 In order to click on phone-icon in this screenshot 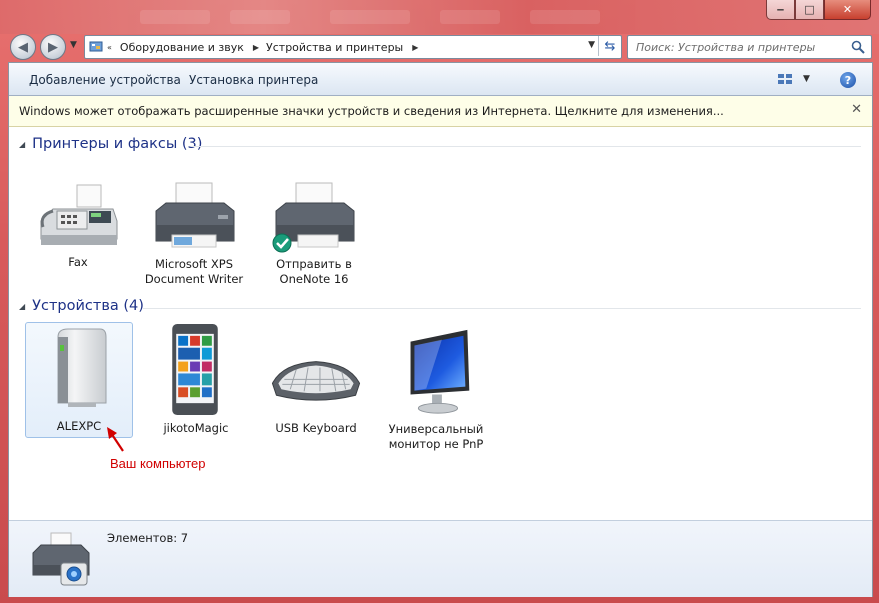, I will do `click(195, 369)`.